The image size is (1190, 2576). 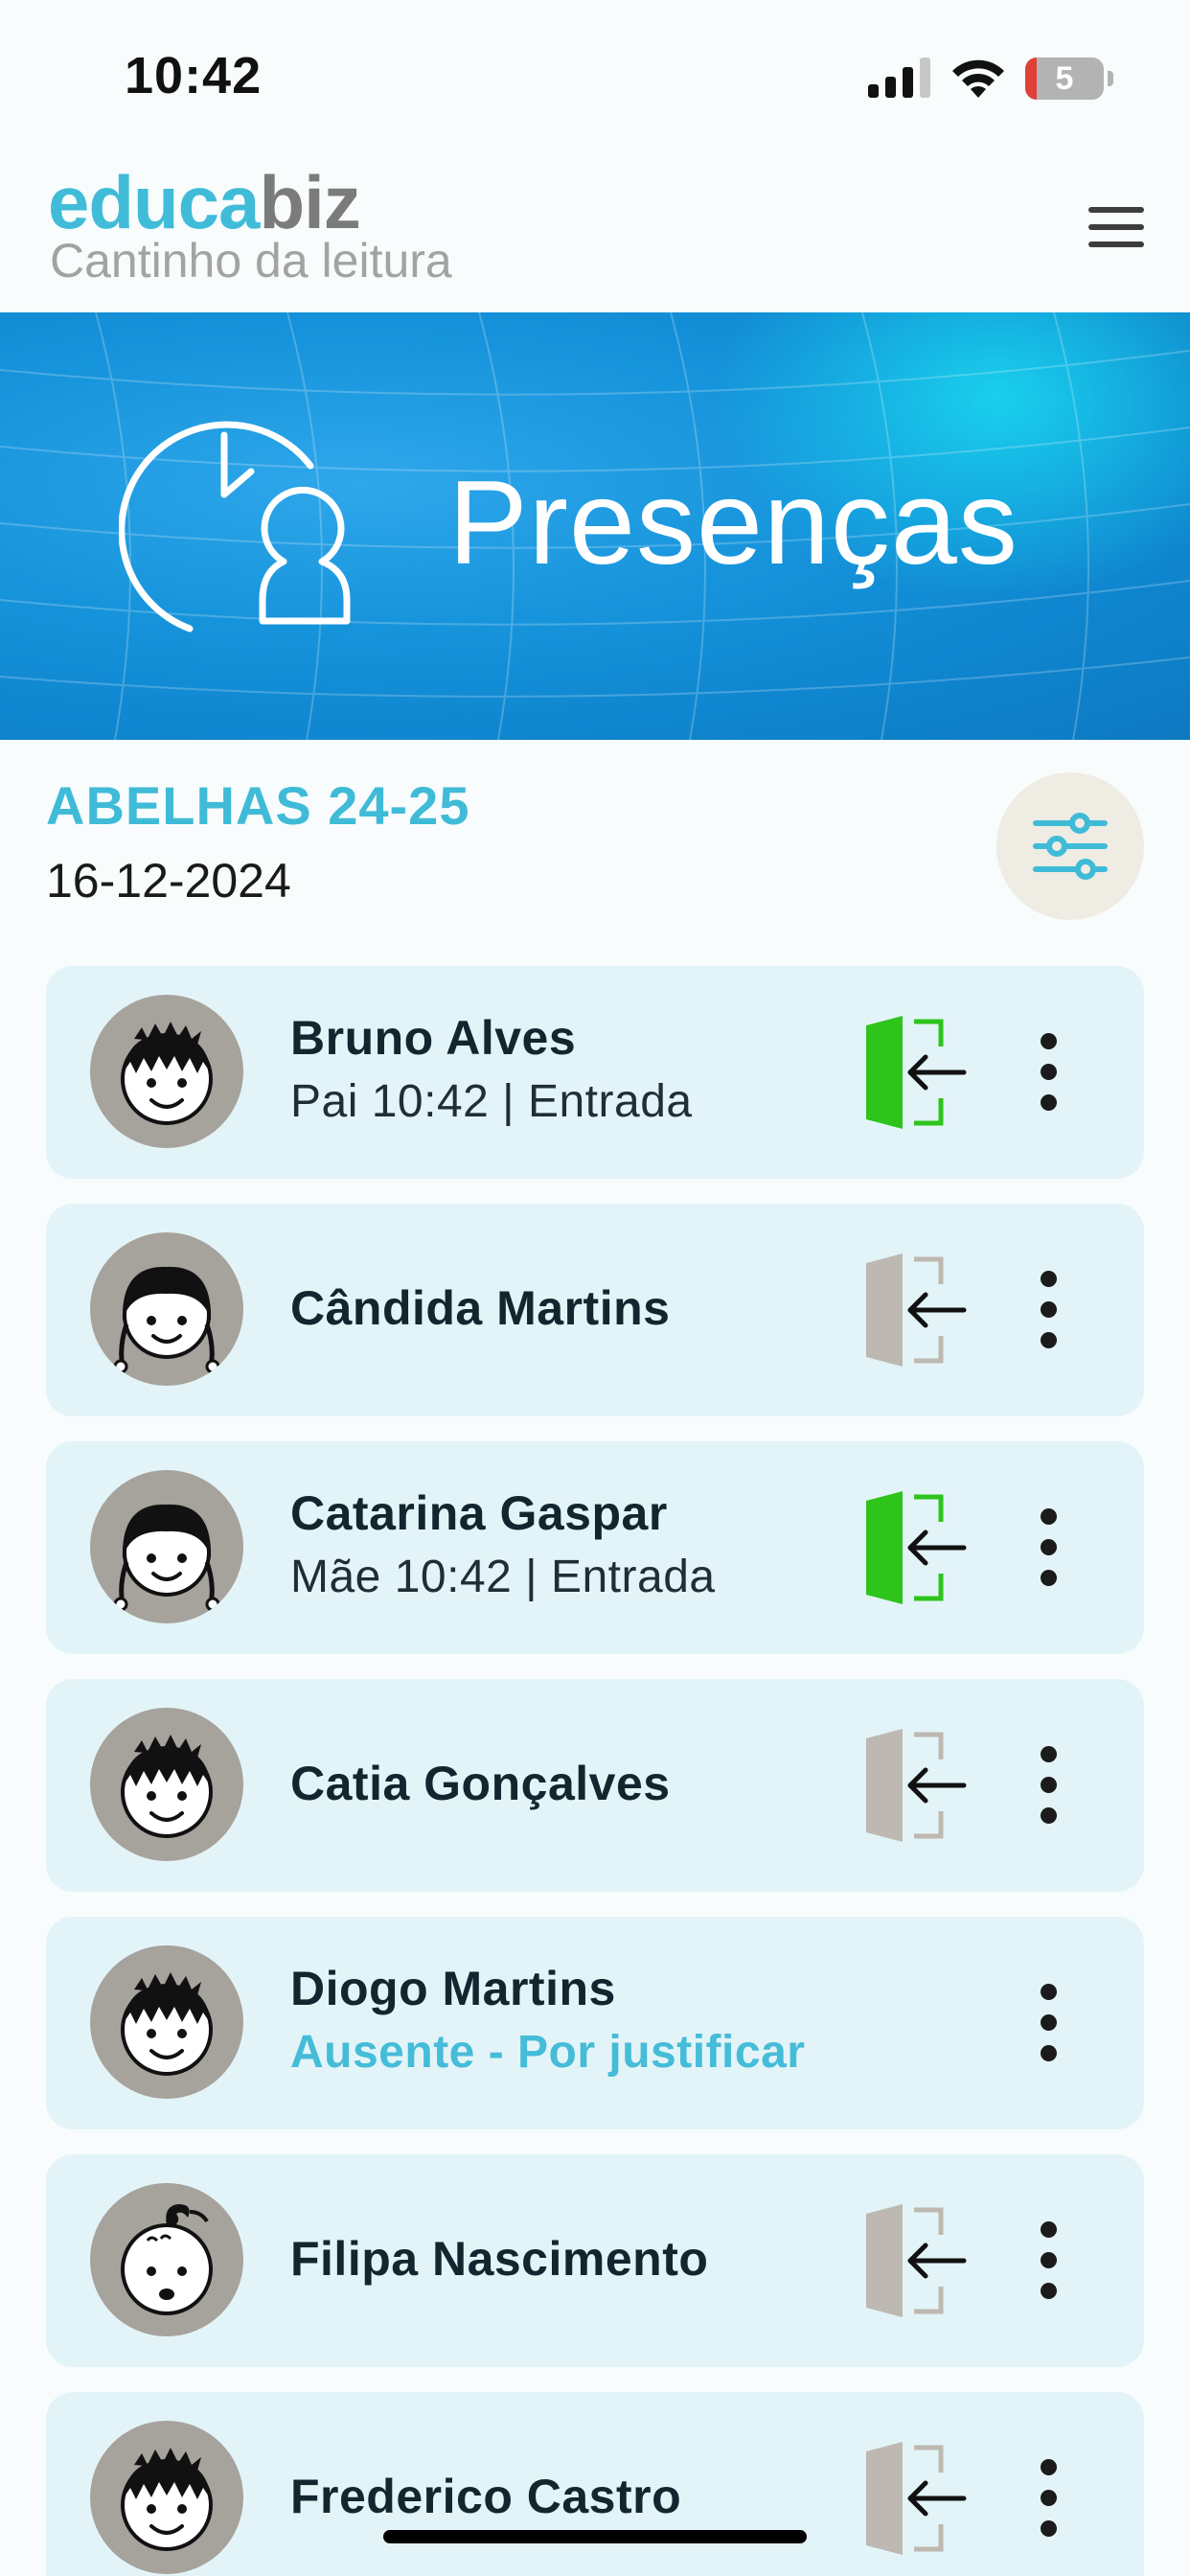 What do you see at coordinates (503, 1577) in the screenshot?
I see `checkin-info: Mãe 10:42 | Entrada` at bounding box center [503, 1577].